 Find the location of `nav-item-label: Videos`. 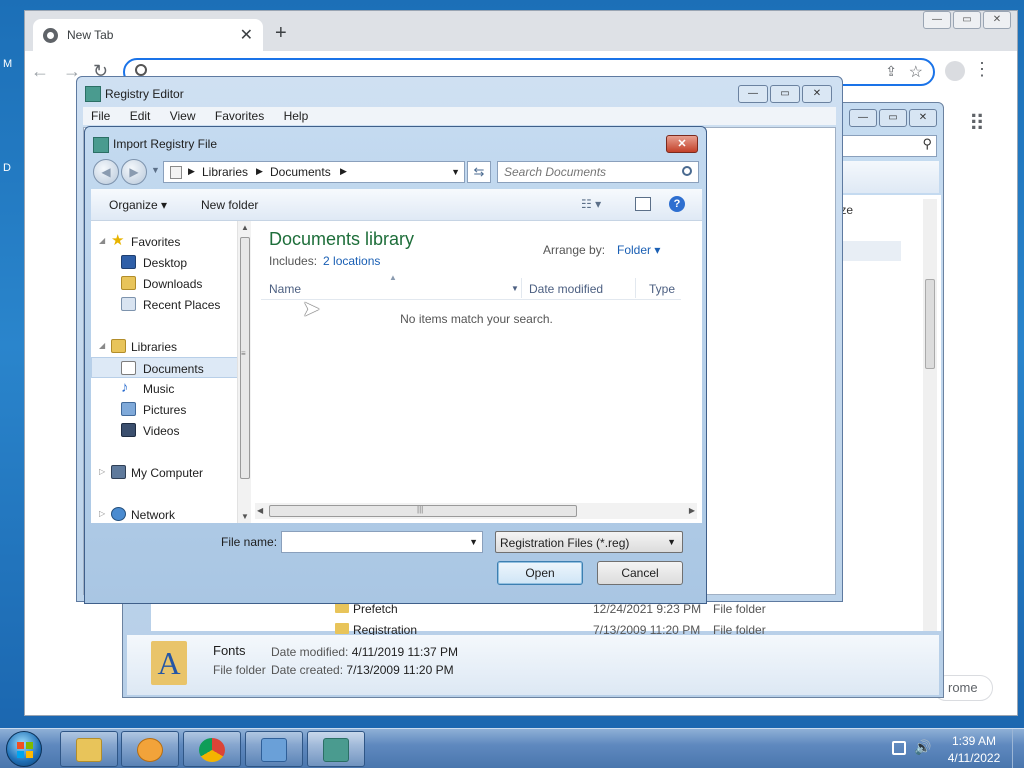

nav-item-label: Videos is located at coordinates (161, 431).